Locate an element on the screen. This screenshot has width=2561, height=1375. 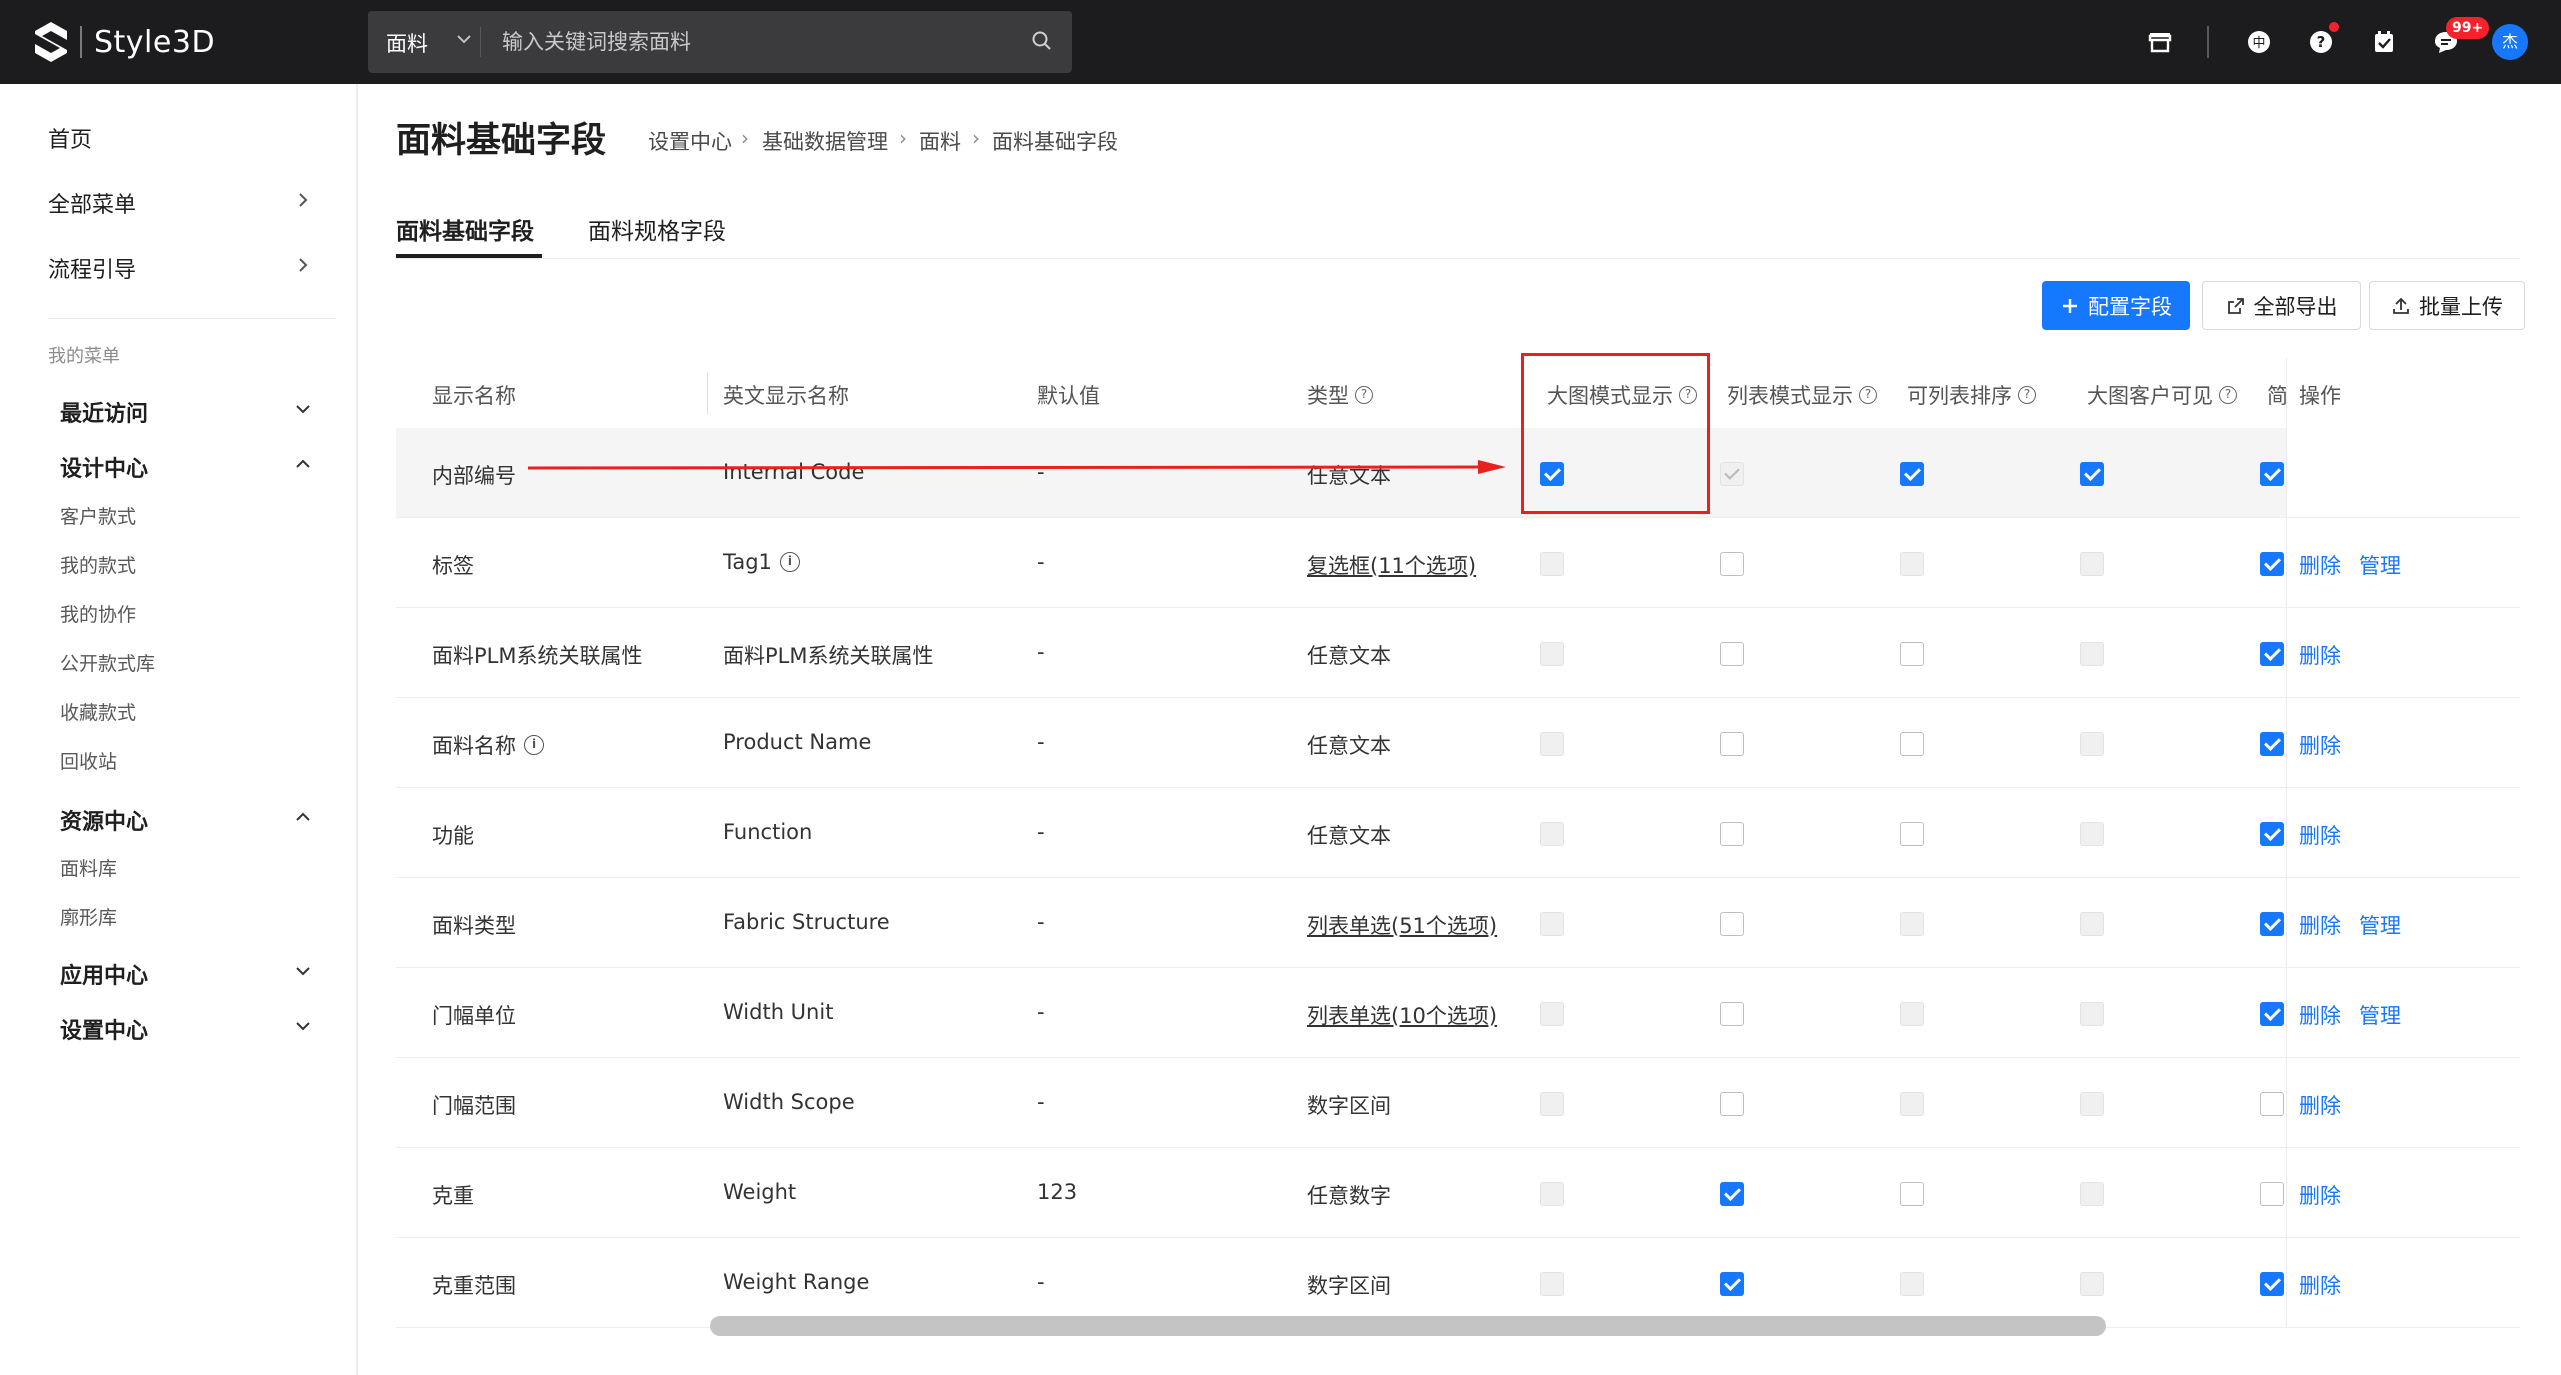
table-row: 面料名称 i Product Name - 任意文本 is located at coordinates (1458, 743).